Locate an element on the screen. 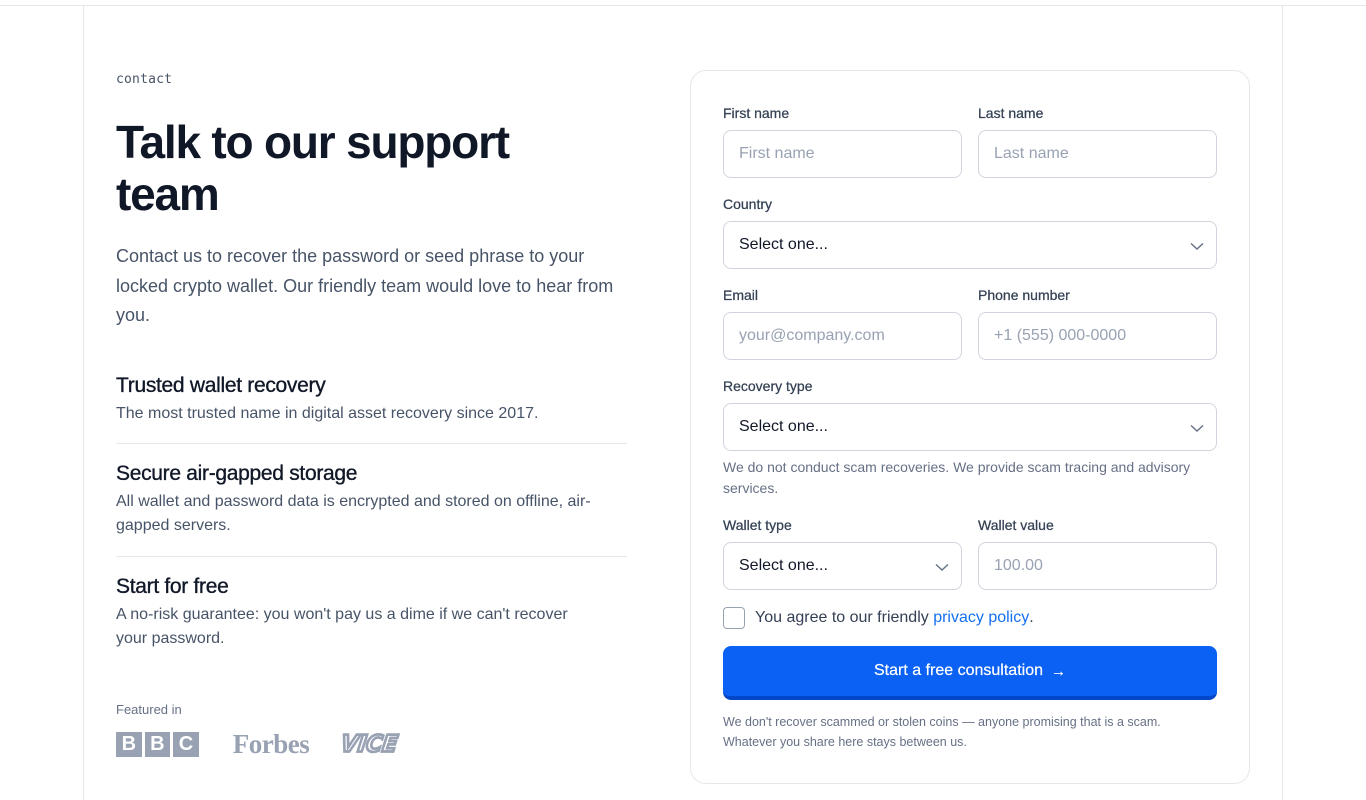 This screenshot has width=1366, height=800. page-title: Talk to our support team is located at coordinates (313, 168).